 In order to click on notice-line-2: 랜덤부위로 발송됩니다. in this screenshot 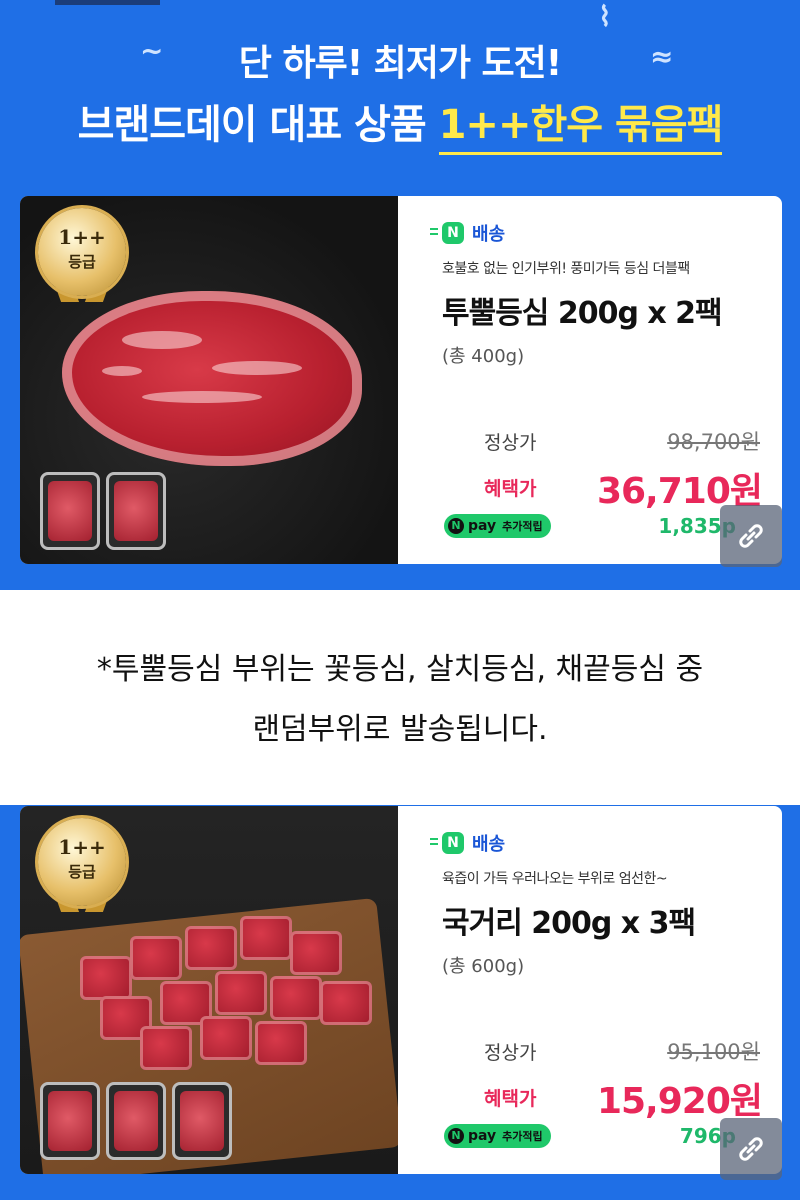, I will do `click(400, 729)`.